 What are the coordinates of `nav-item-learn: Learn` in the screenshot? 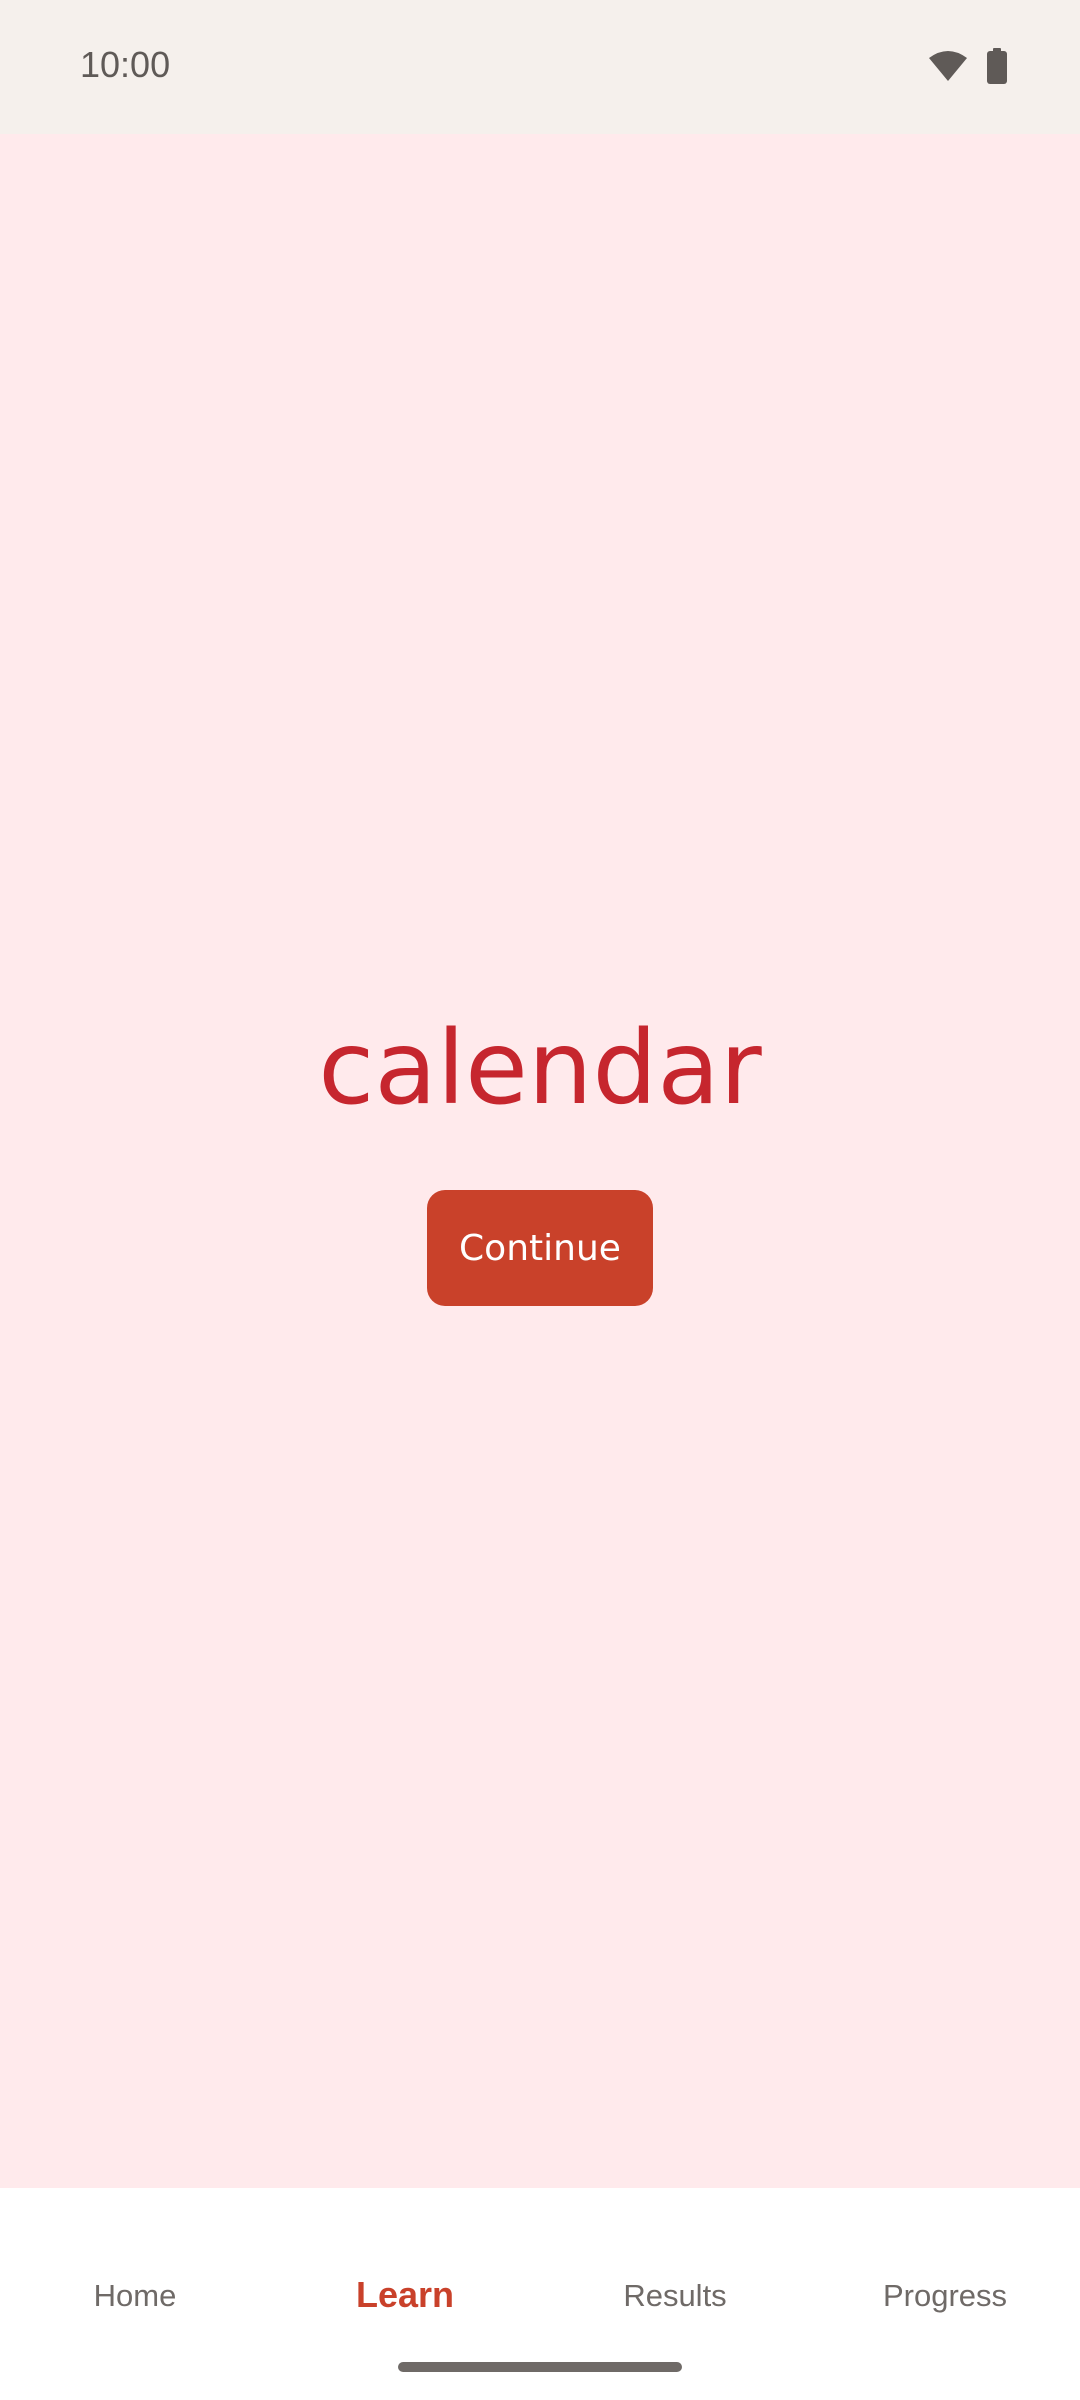 It's located at (405, 2295).